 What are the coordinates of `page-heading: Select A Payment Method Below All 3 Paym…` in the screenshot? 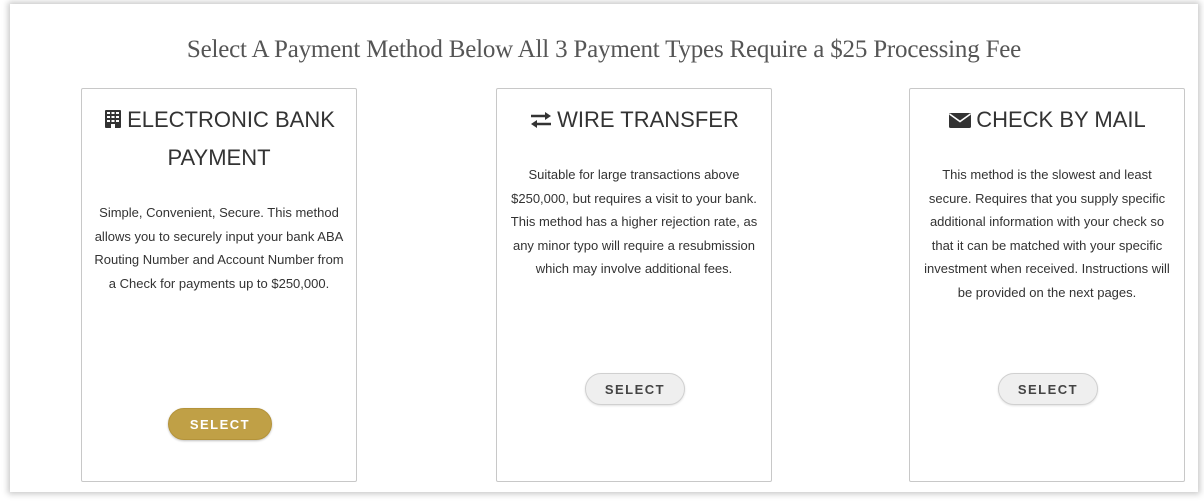 It's located at (604, 49).